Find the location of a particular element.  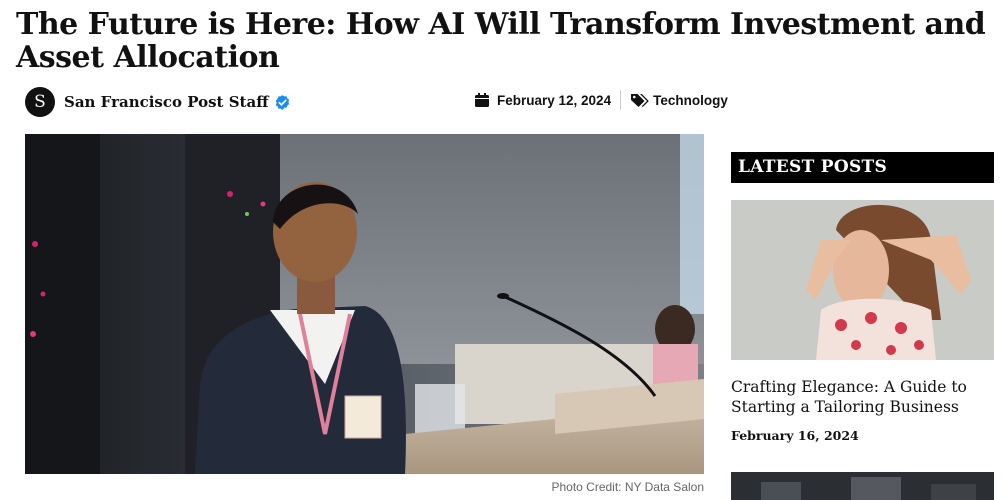

author-byline: S San Francisco Post Staff is located at coordinates (158, 102).